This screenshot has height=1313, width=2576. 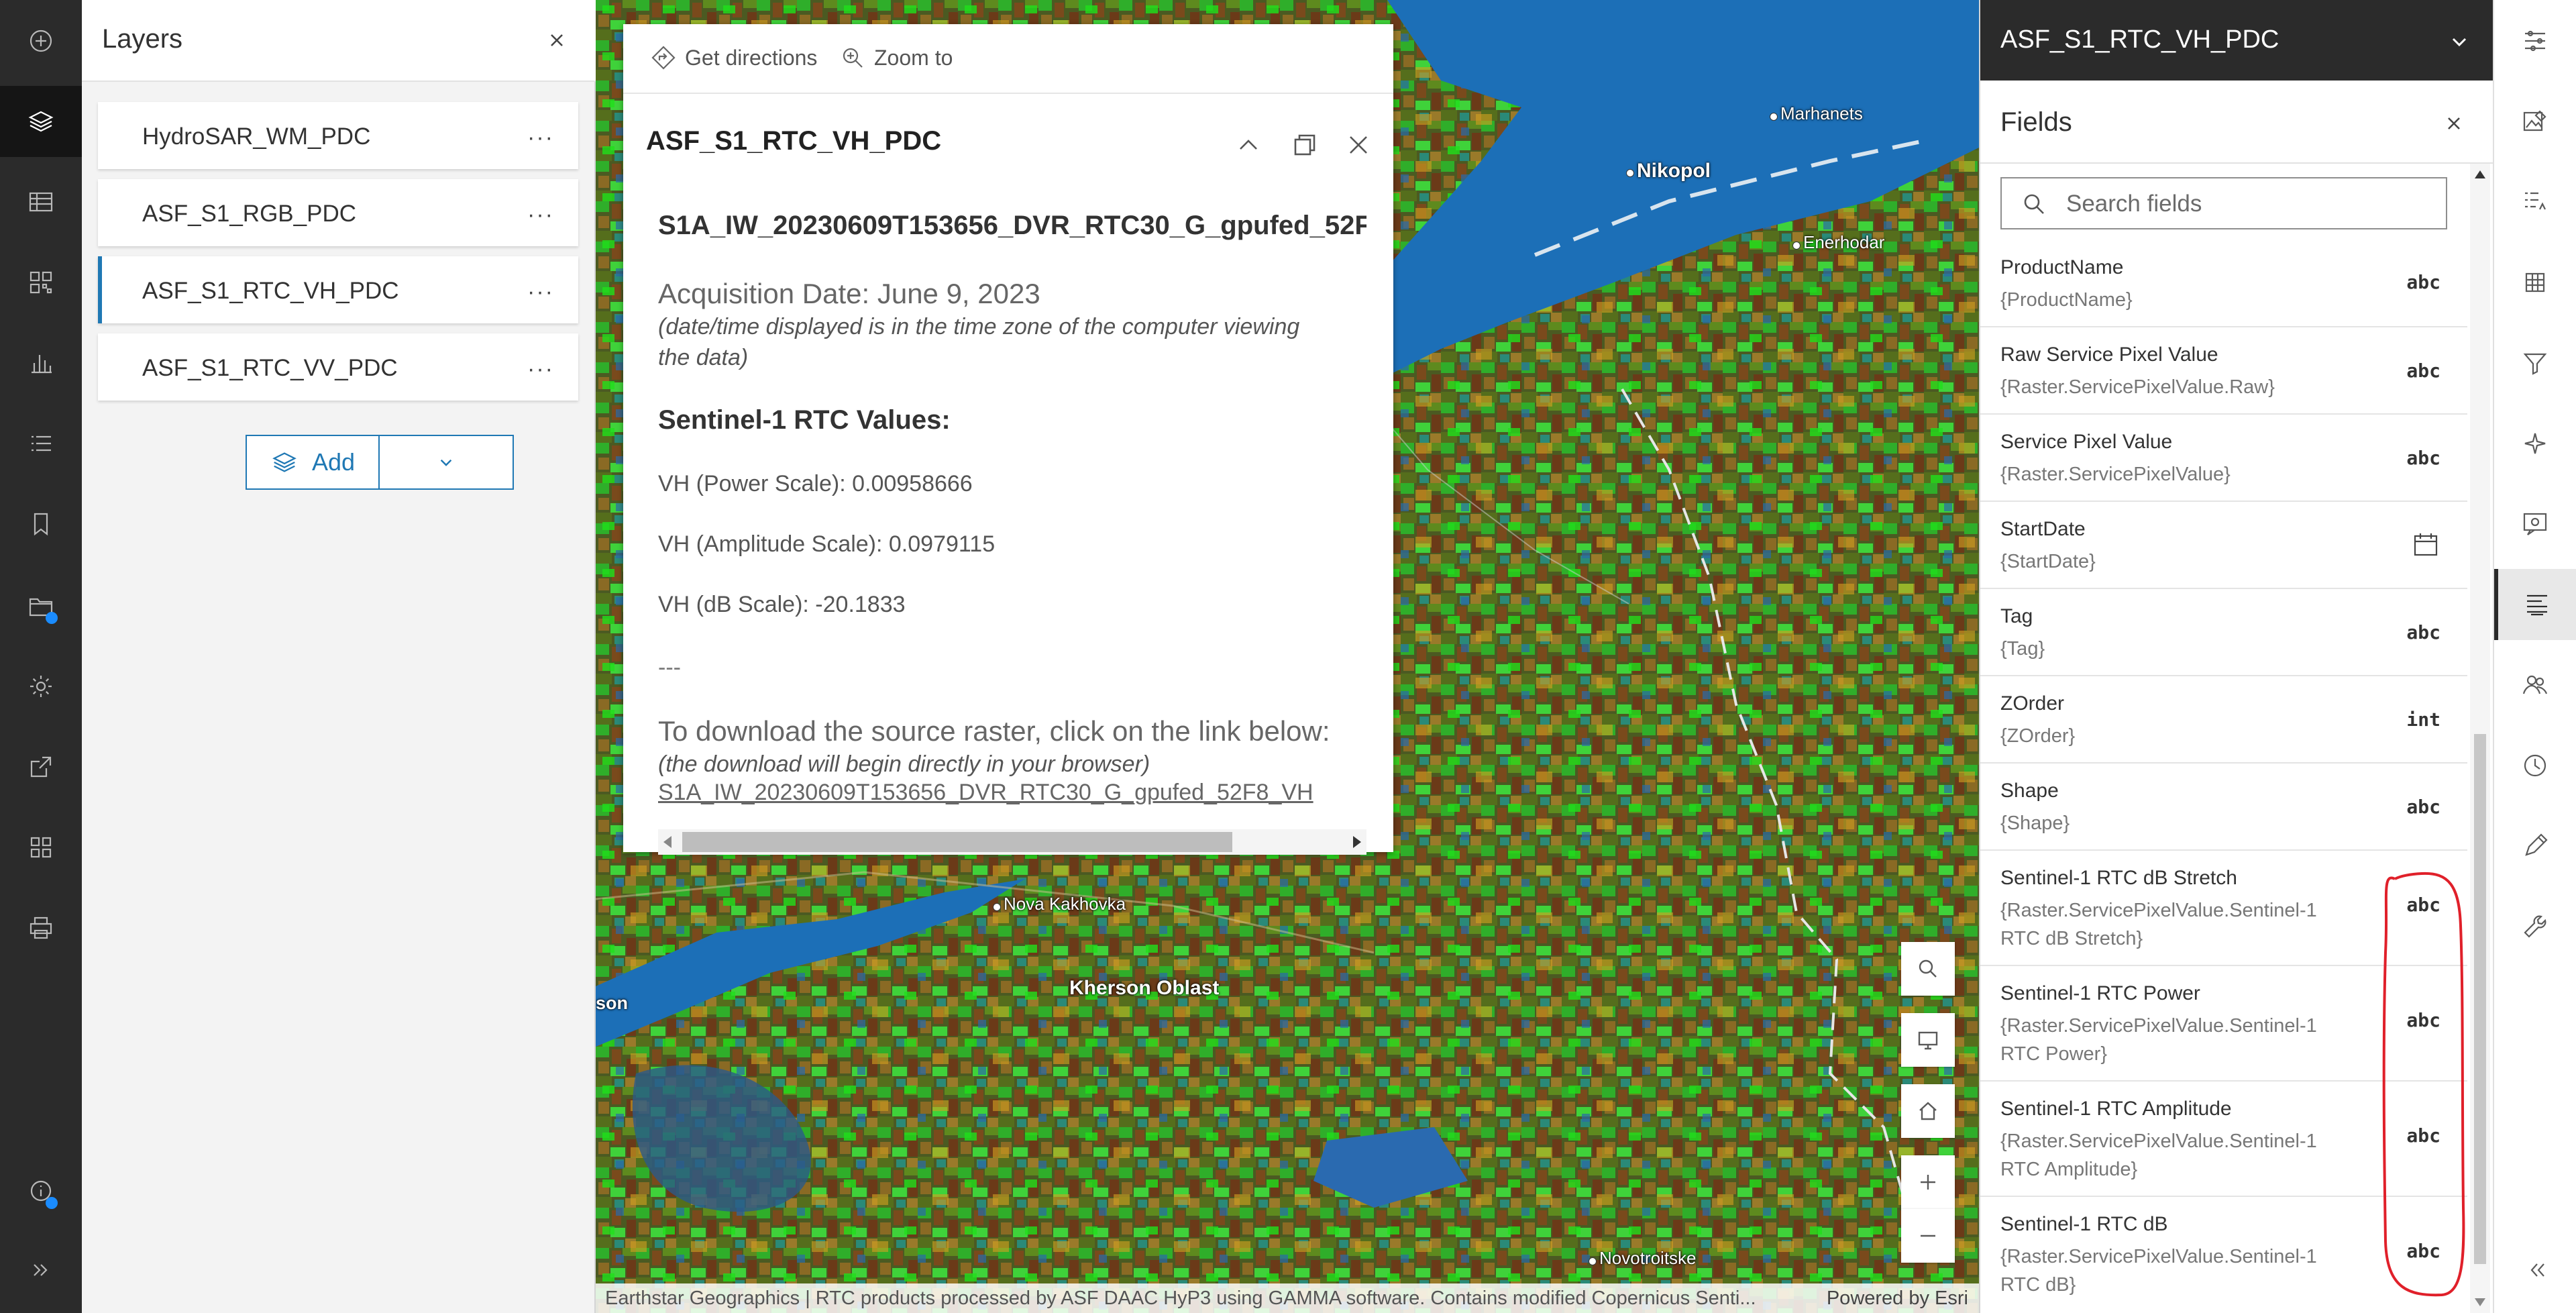 I want to click on fields-scrollbar, so click(x=2480, y=738).